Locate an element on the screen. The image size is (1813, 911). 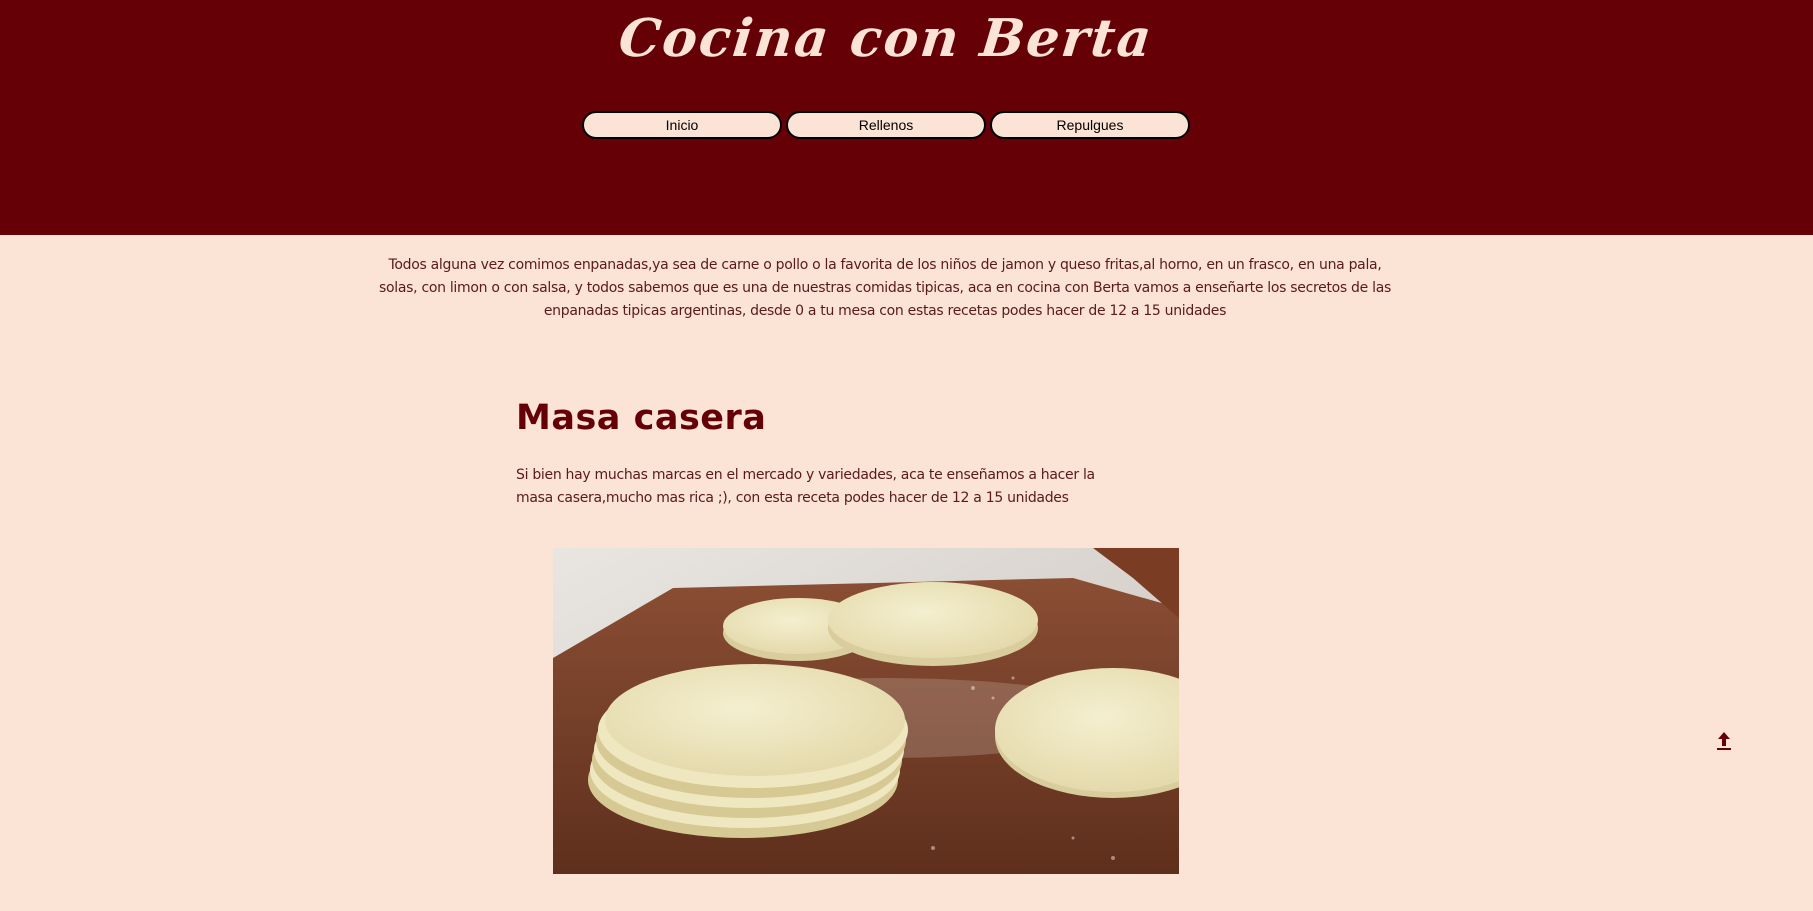
arrow-up-icon is located at coordinates (1724, 741).